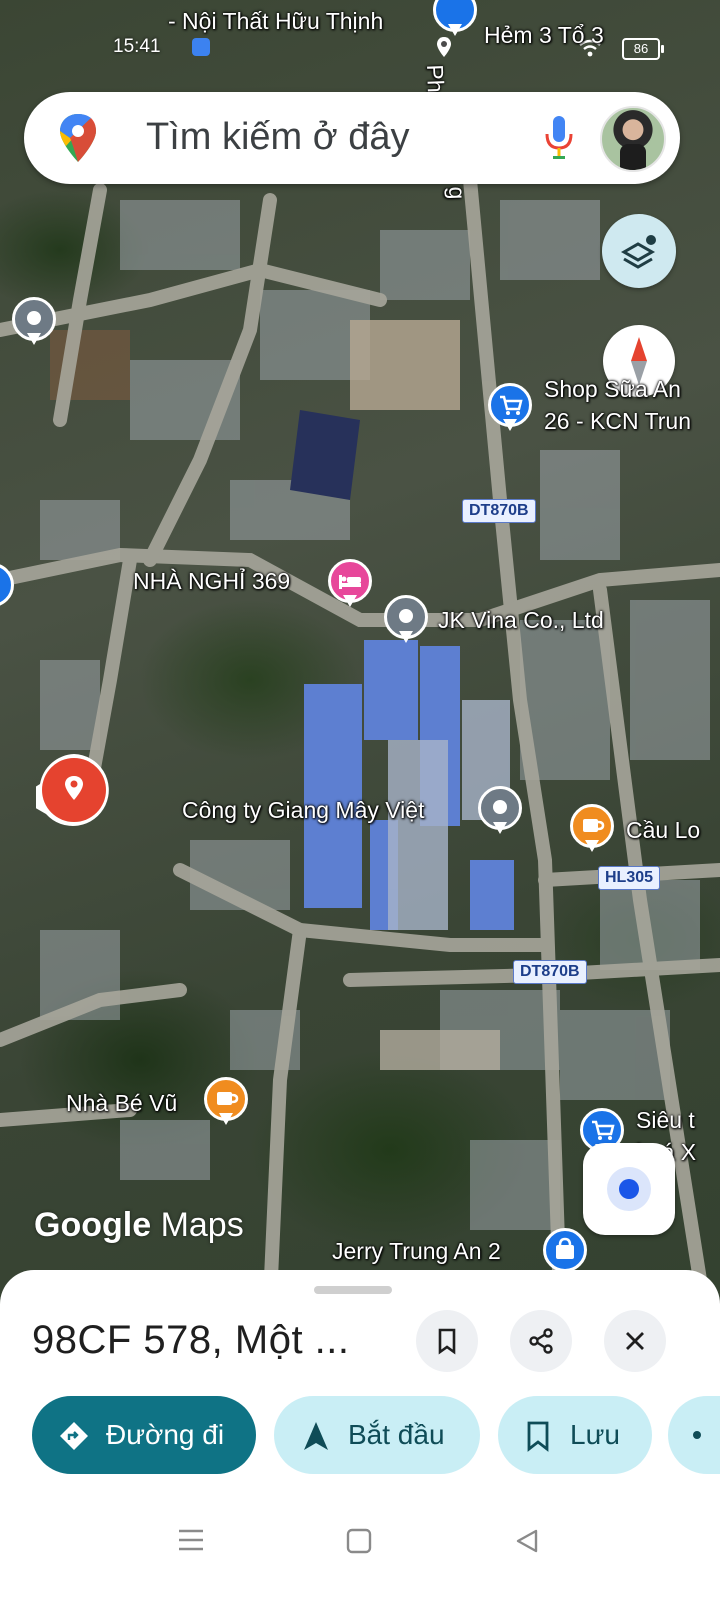  Describe the element at coordinates (74, 790) in the screenshot. I see `selected-location-pin` at that location.